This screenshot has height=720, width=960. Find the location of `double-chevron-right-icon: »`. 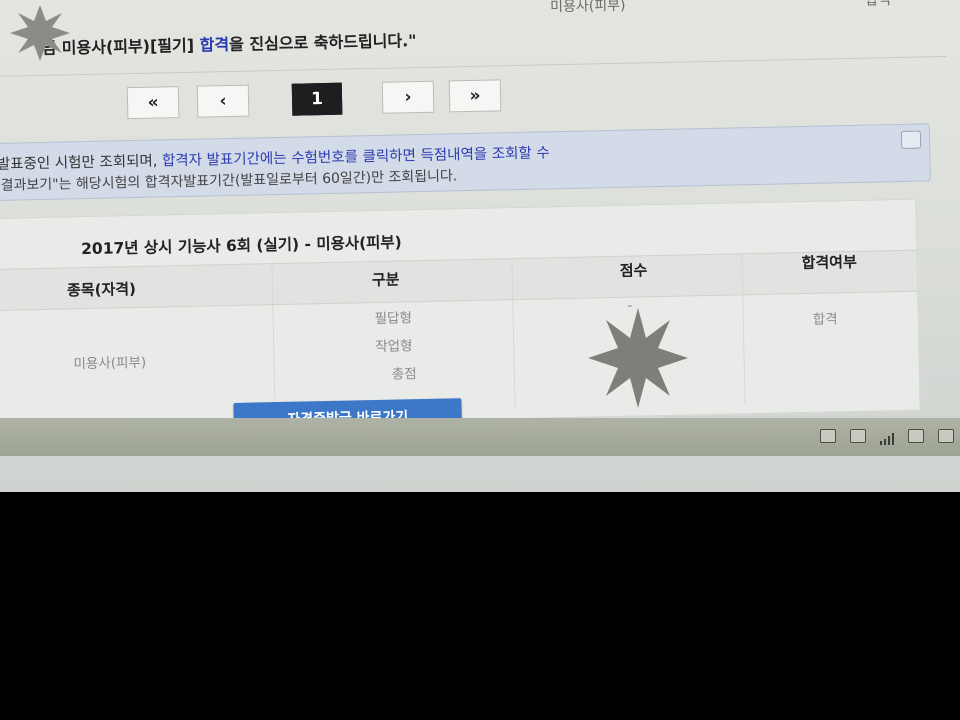

double-chevron-right-icon: » is located at coordinates (475, 95).